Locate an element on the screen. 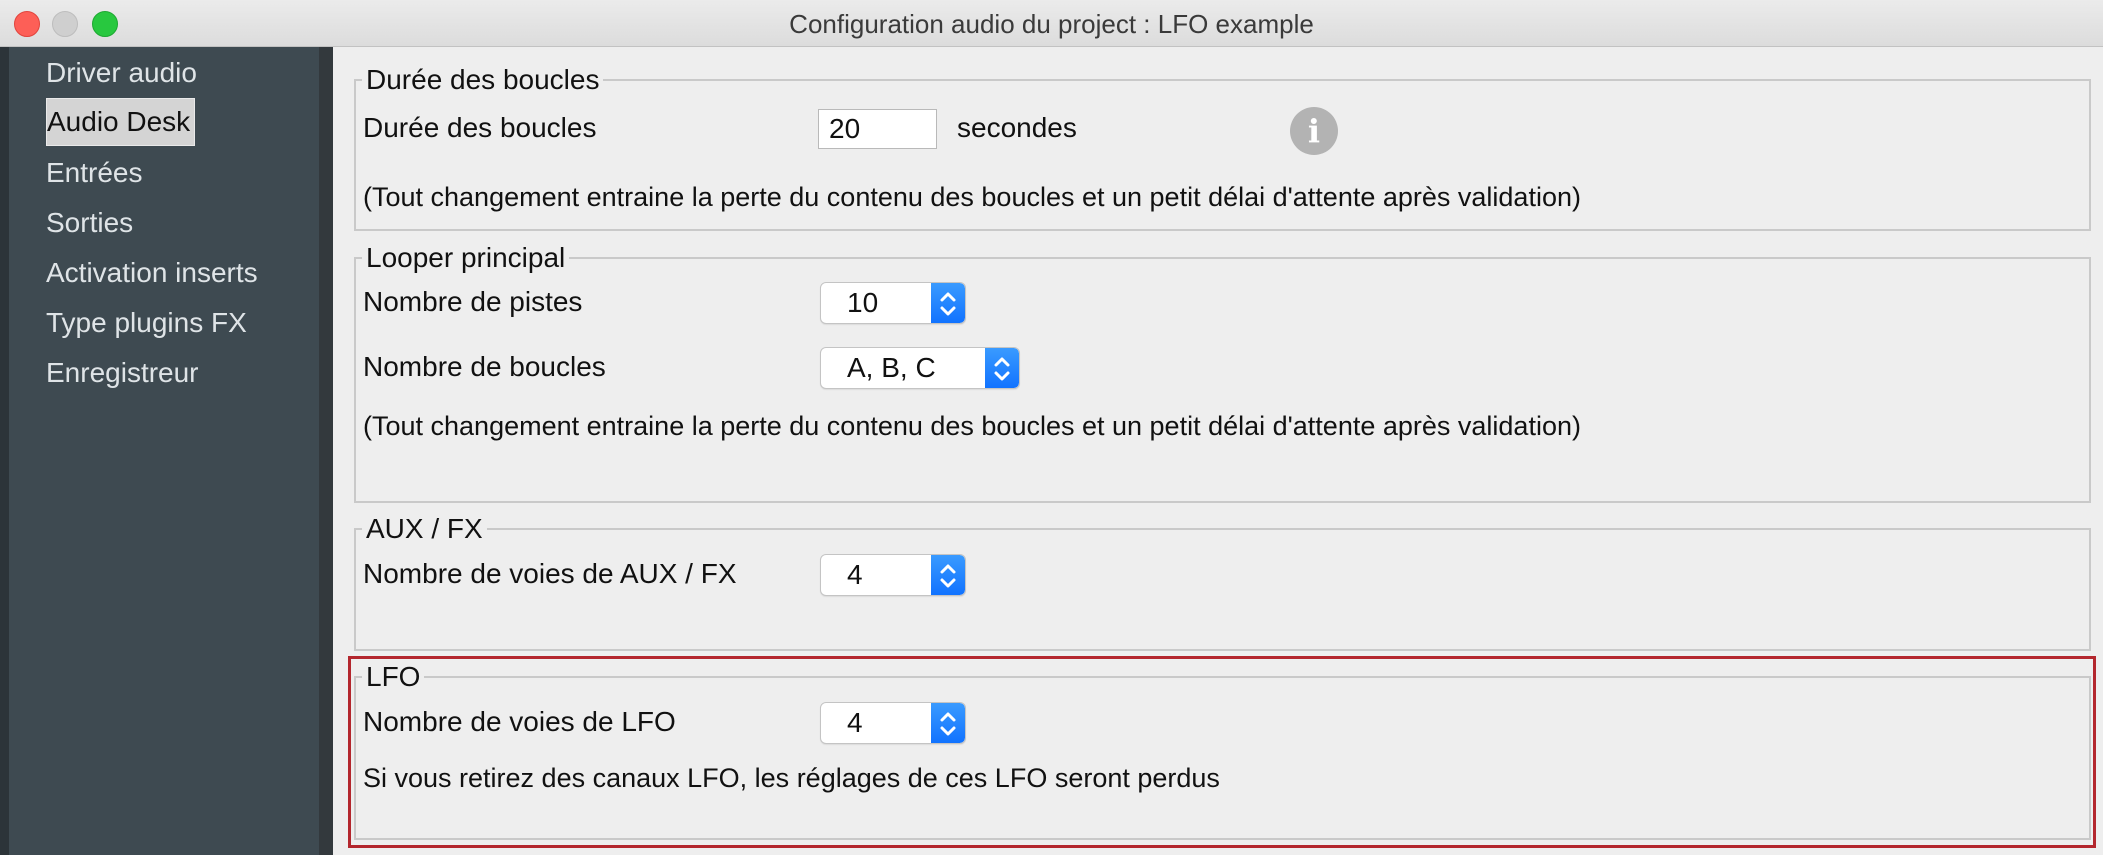 The image size is (2103, 855). sidebar-item-activation-inserts: Activation inserts is located at coordinates (152, 273).